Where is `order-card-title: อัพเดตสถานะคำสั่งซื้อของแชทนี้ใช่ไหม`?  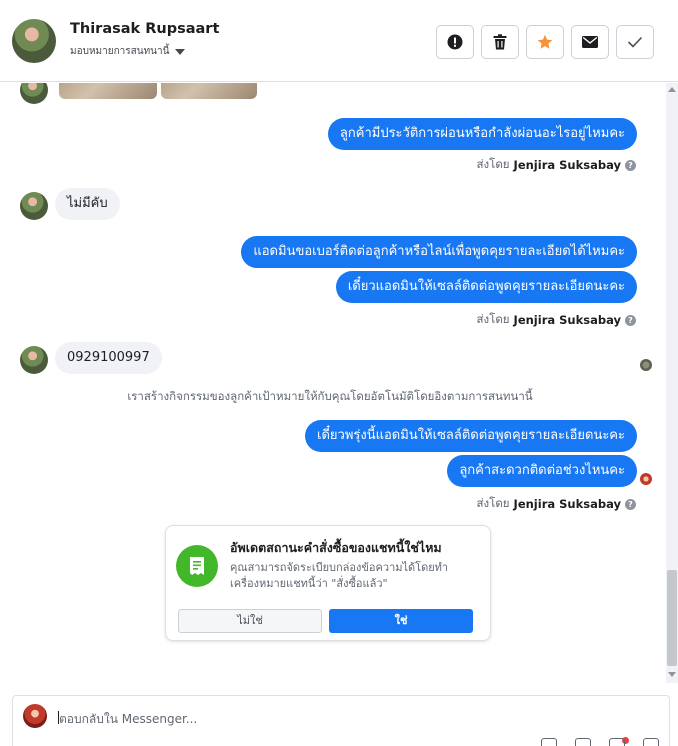
order-card-title: อัพเดตสถานะคำสั่งซื้อของแชทนี้ใช่ไหม is located at coordinates (336, 547).